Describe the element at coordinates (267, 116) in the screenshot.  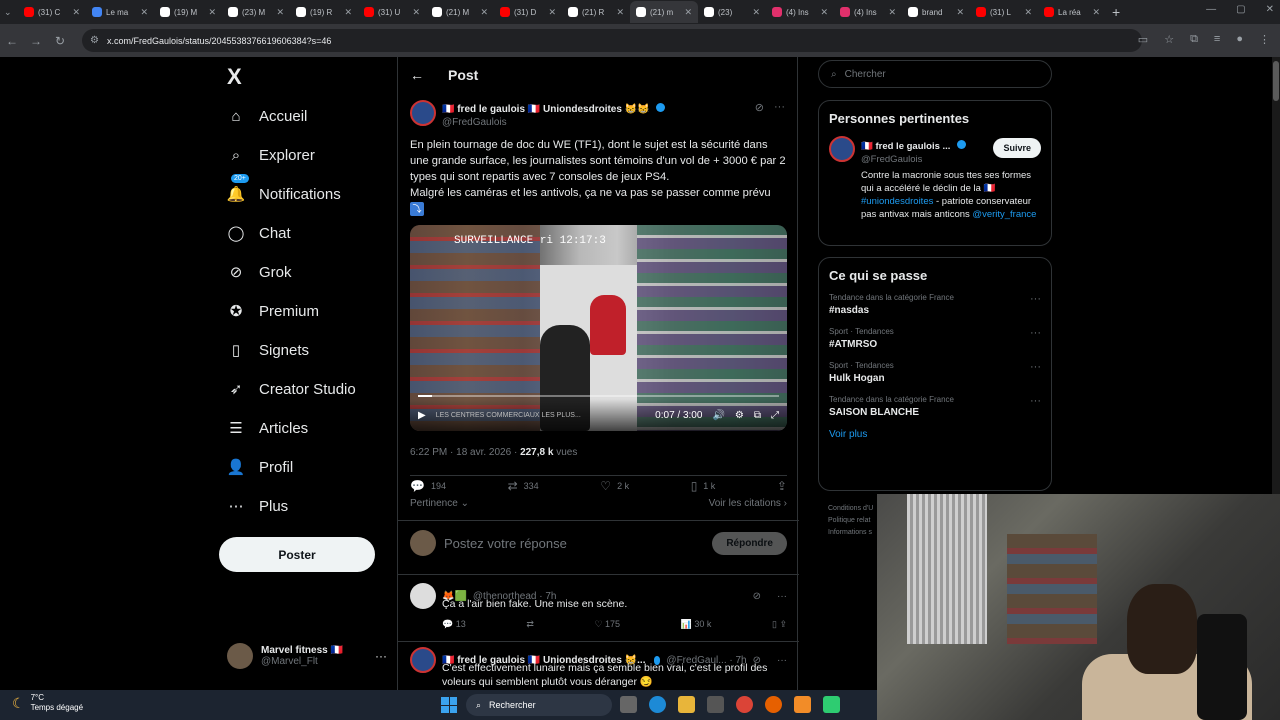
I see `nav-item-accueil: ⌂ Accueil` at that location.